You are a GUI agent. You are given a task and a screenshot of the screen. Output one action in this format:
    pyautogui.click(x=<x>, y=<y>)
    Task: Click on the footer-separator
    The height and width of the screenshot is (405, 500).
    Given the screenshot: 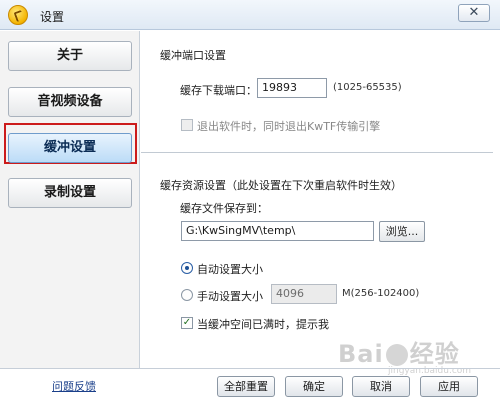 What is the action you would take?
    pyautogui.click(x=250, y=368)
    